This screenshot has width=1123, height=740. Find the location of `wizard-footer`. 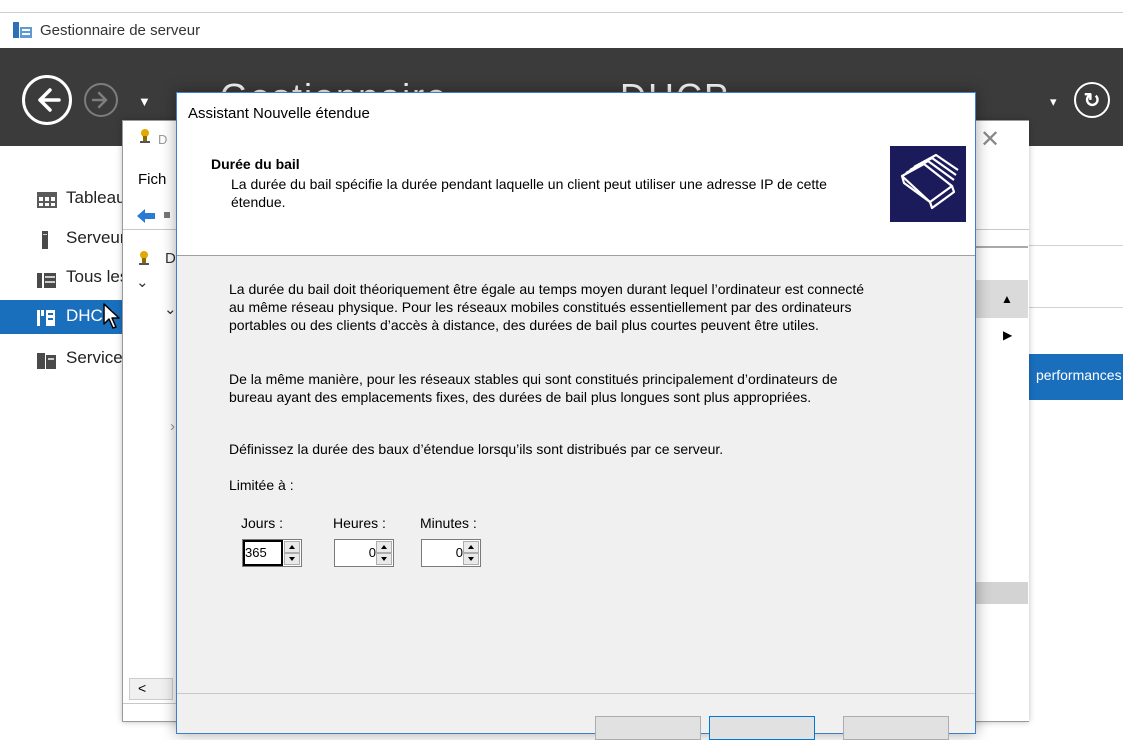

wizard-footer is located at coordinates (576, 716).